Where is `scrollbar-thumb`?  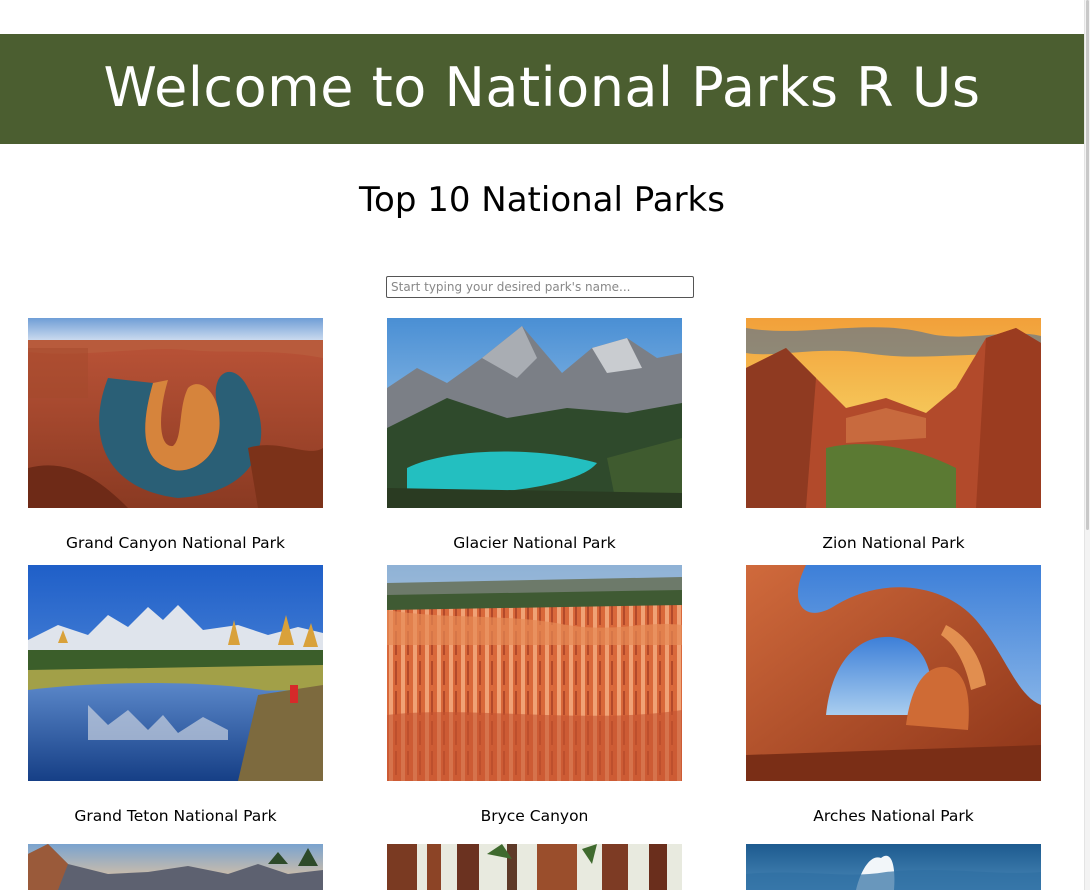 scrollbar-thumb is located at coordinates (1087, 265).